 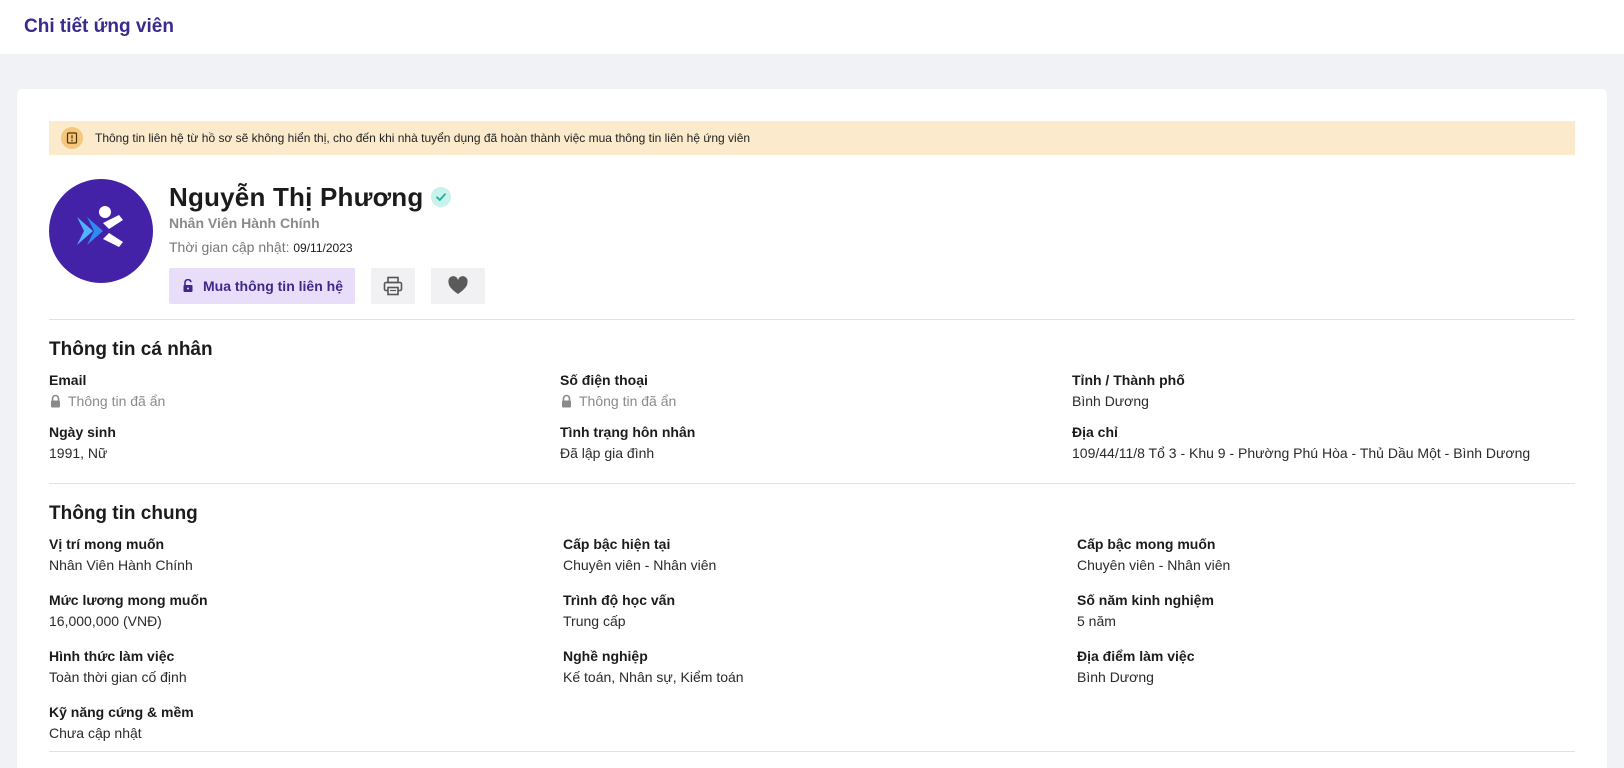 I want to click on general-info-title: Thông tin chung, so click(x=123, y=513).